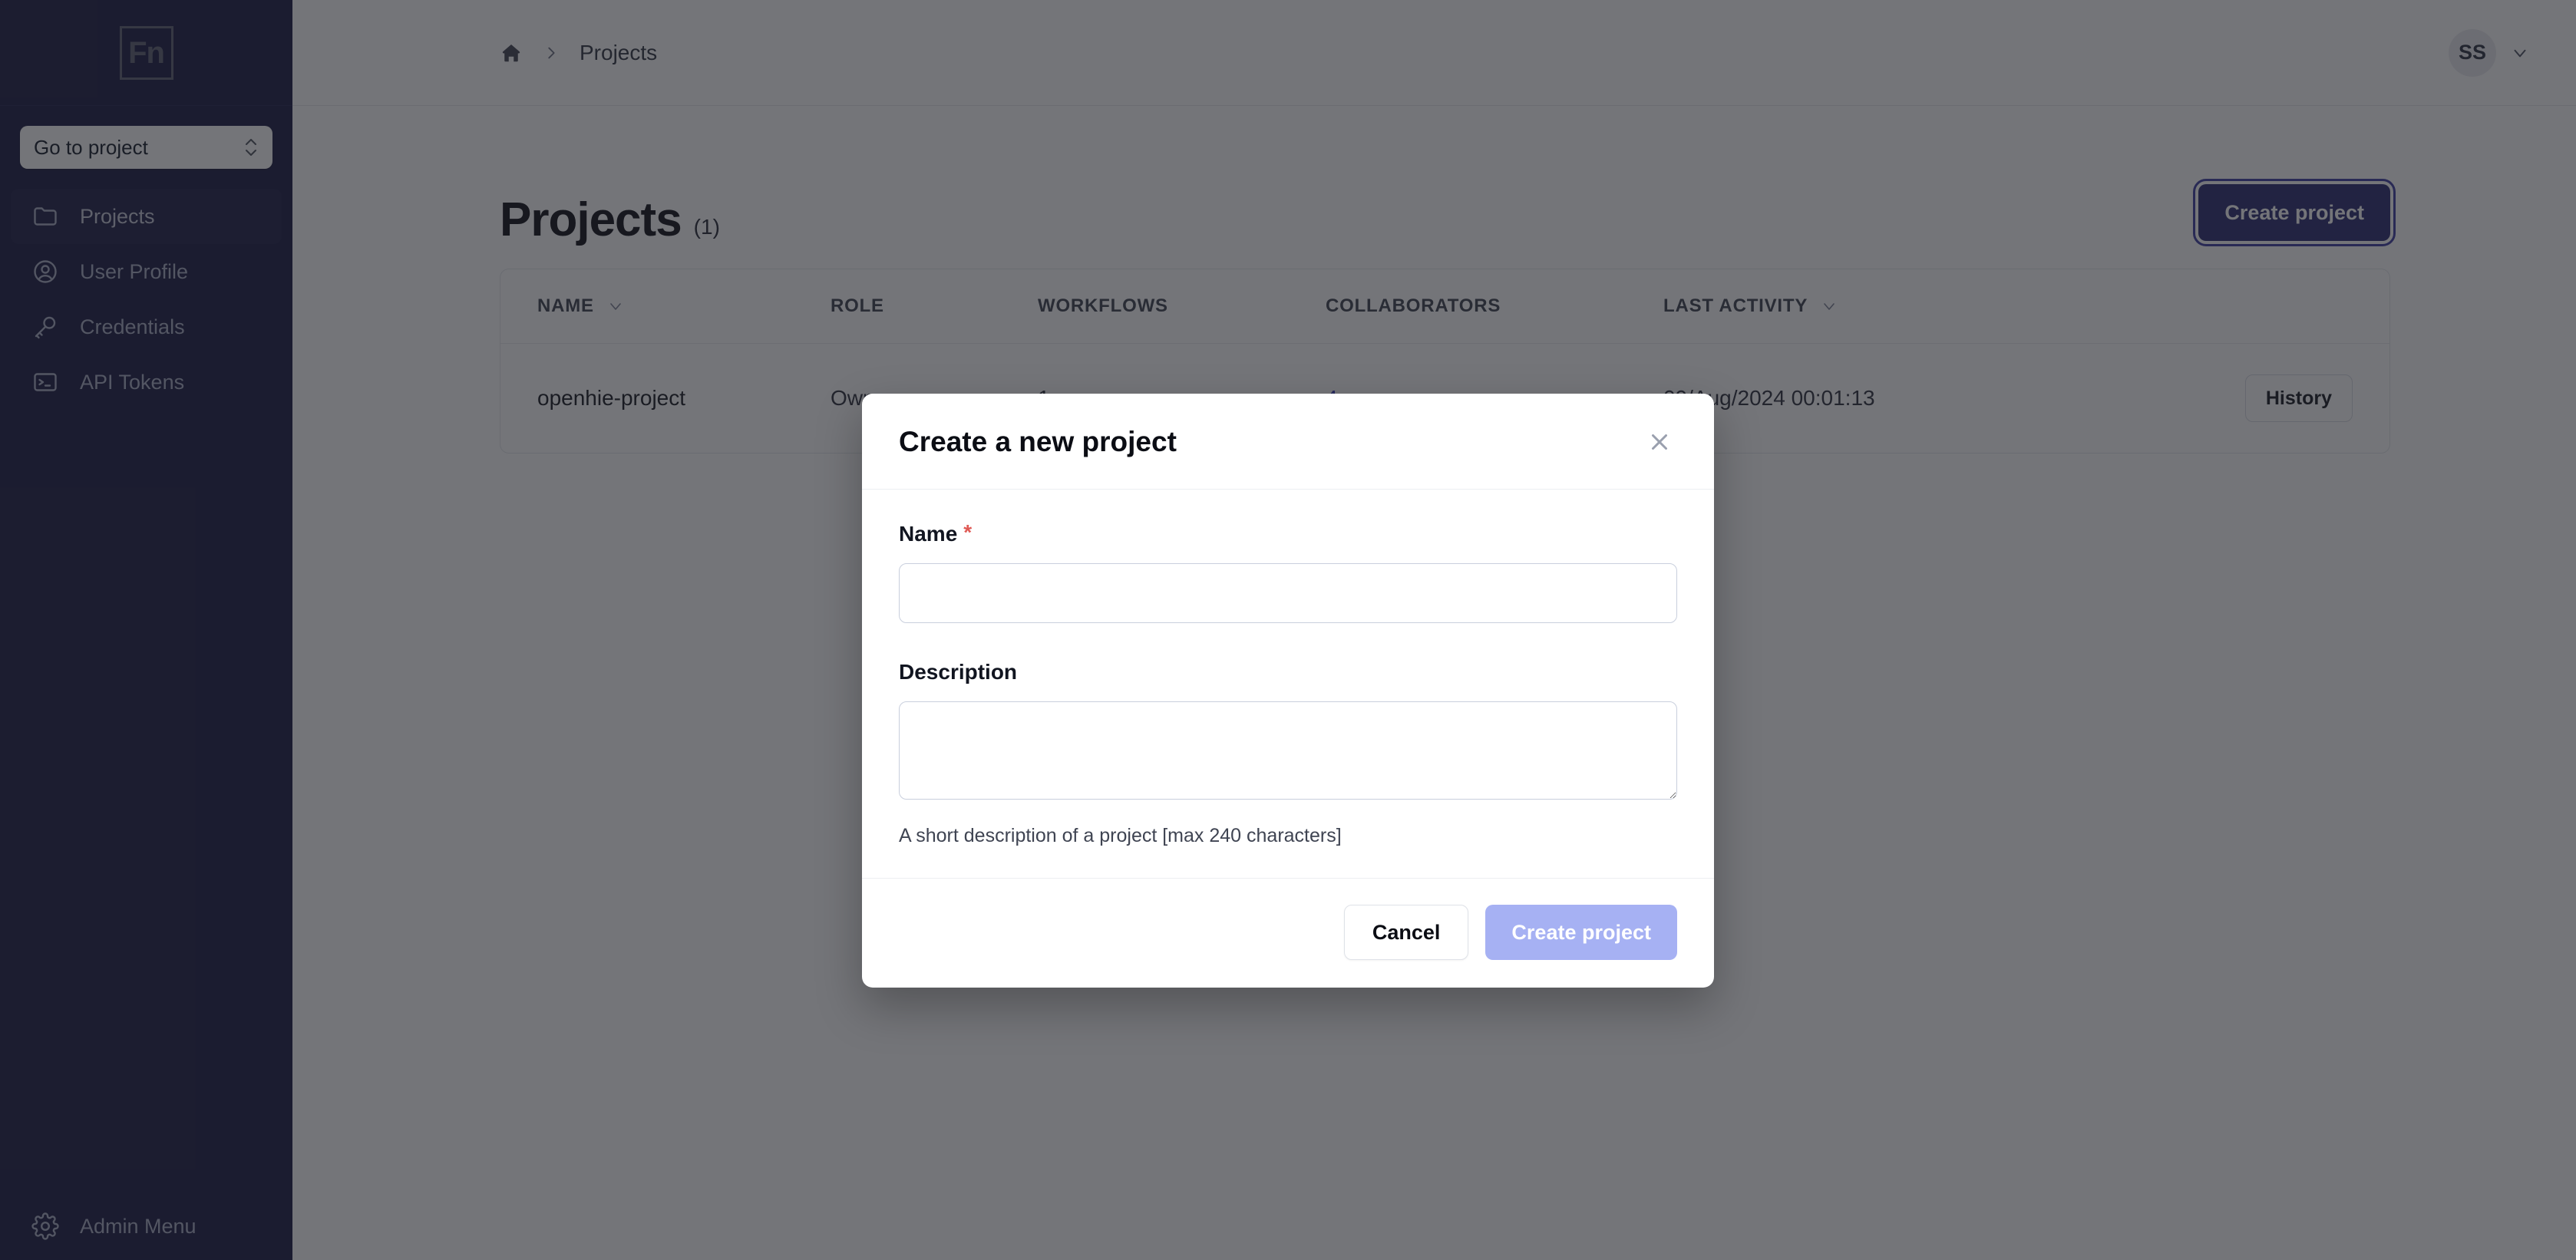 The height and width of the screenshot is (1260, 2576). I want to click on modal-title: Create a new project, so click(1038, 441).